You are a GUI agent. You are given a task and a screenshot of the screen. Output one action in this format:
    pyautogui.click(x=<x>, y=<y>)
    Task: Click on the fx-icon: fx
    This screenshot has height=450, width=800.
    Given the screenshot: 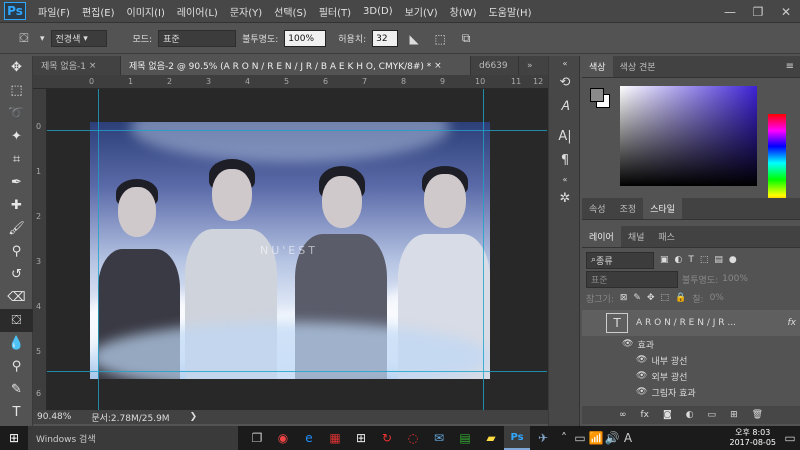 What is the action you would take?
    pyautogui.click(x=644, y=415)
    